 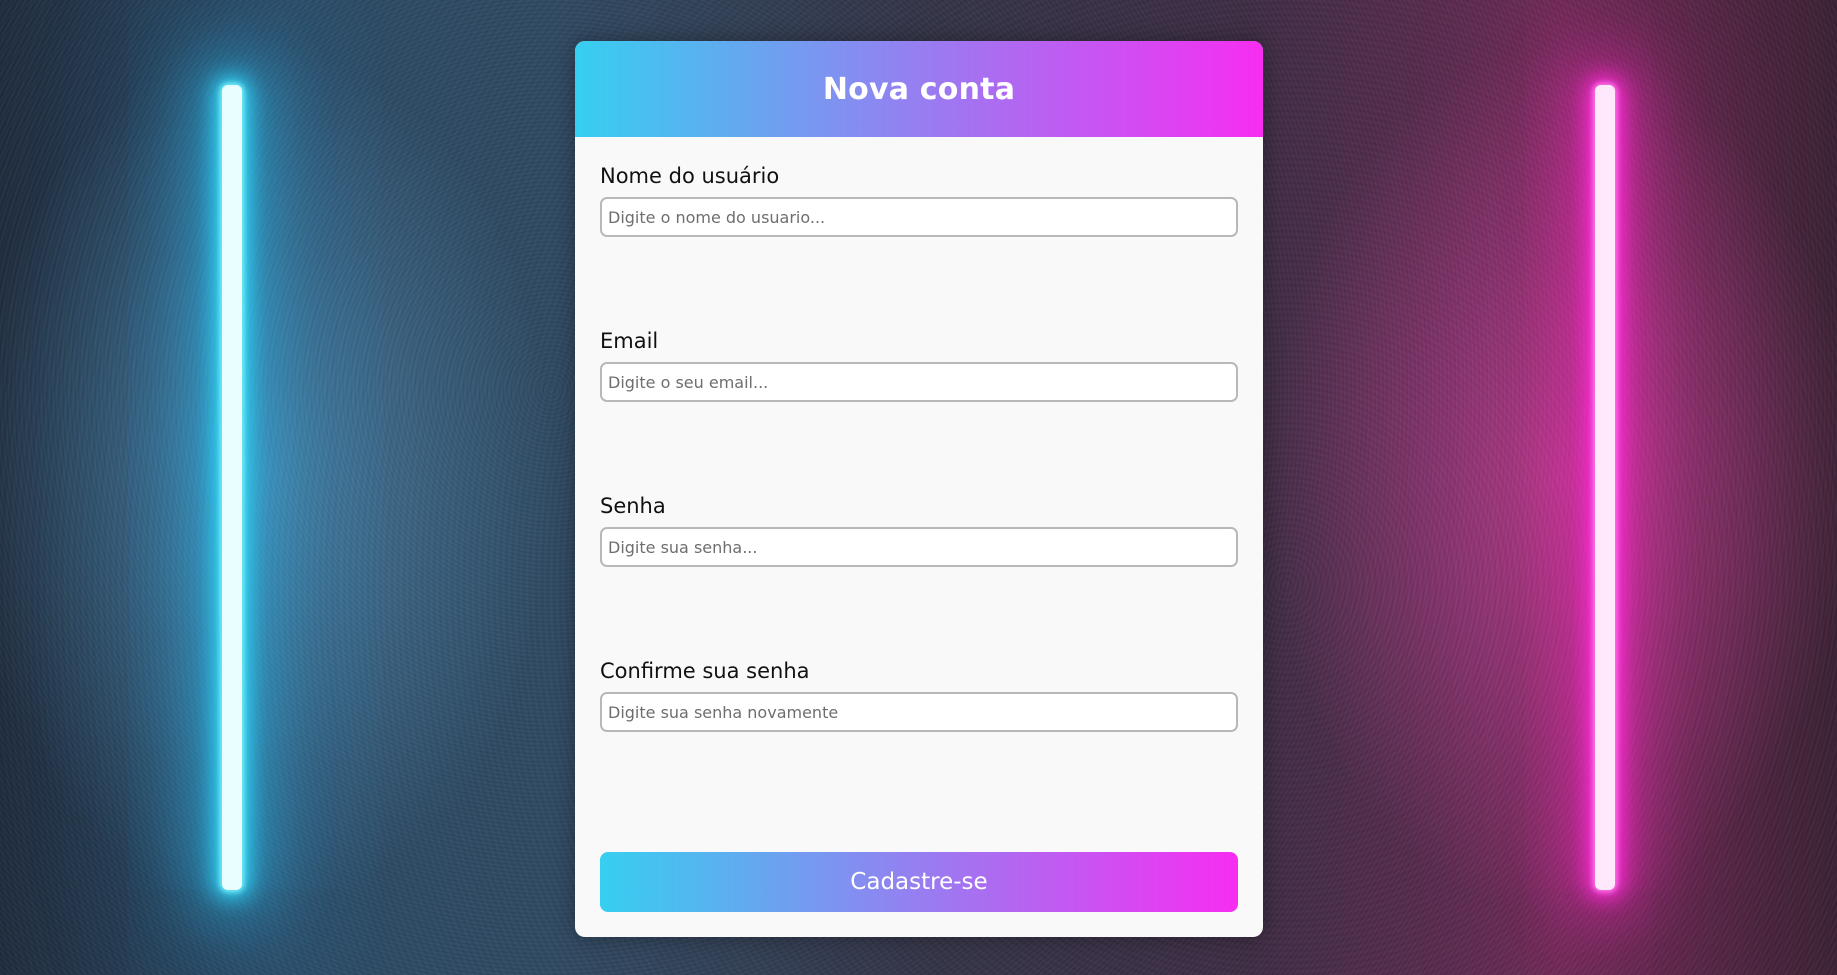 I want to click on card-header: Nova conta, so click(x=919, y=89).